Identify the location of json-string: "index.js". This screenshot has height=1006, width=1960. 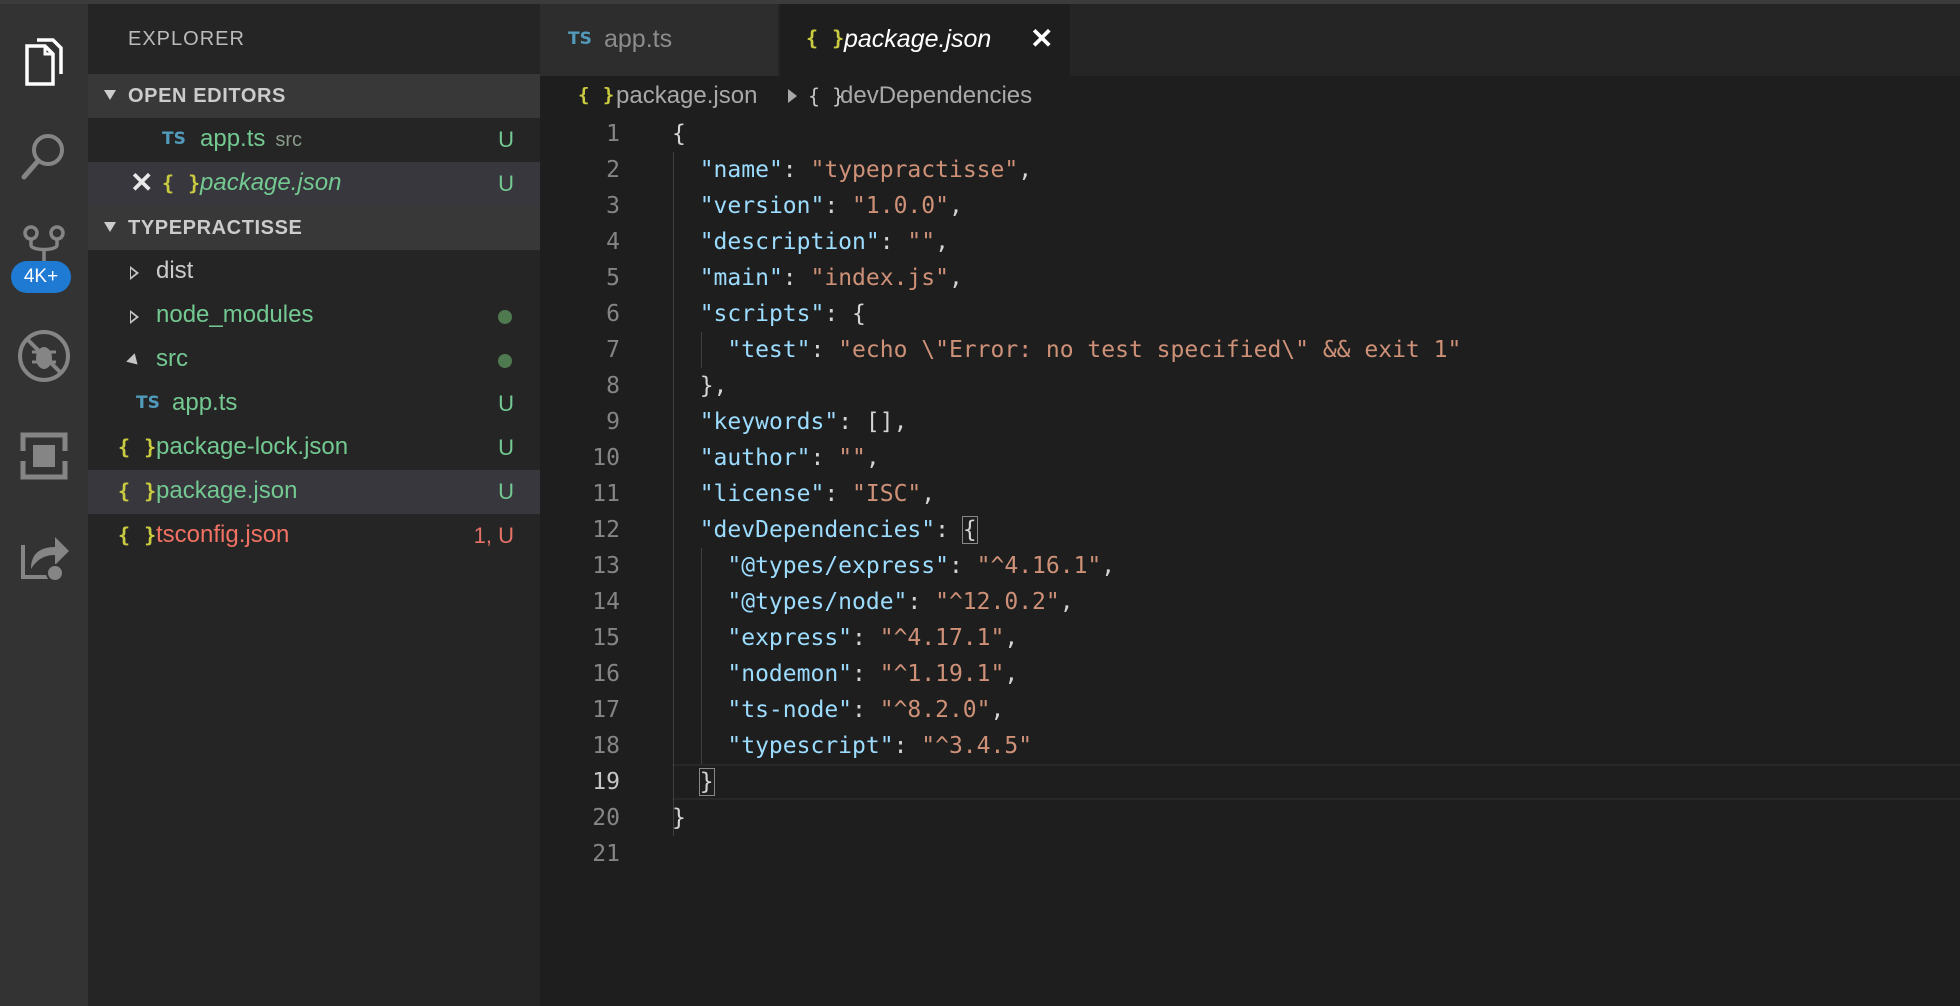
(879, 278).